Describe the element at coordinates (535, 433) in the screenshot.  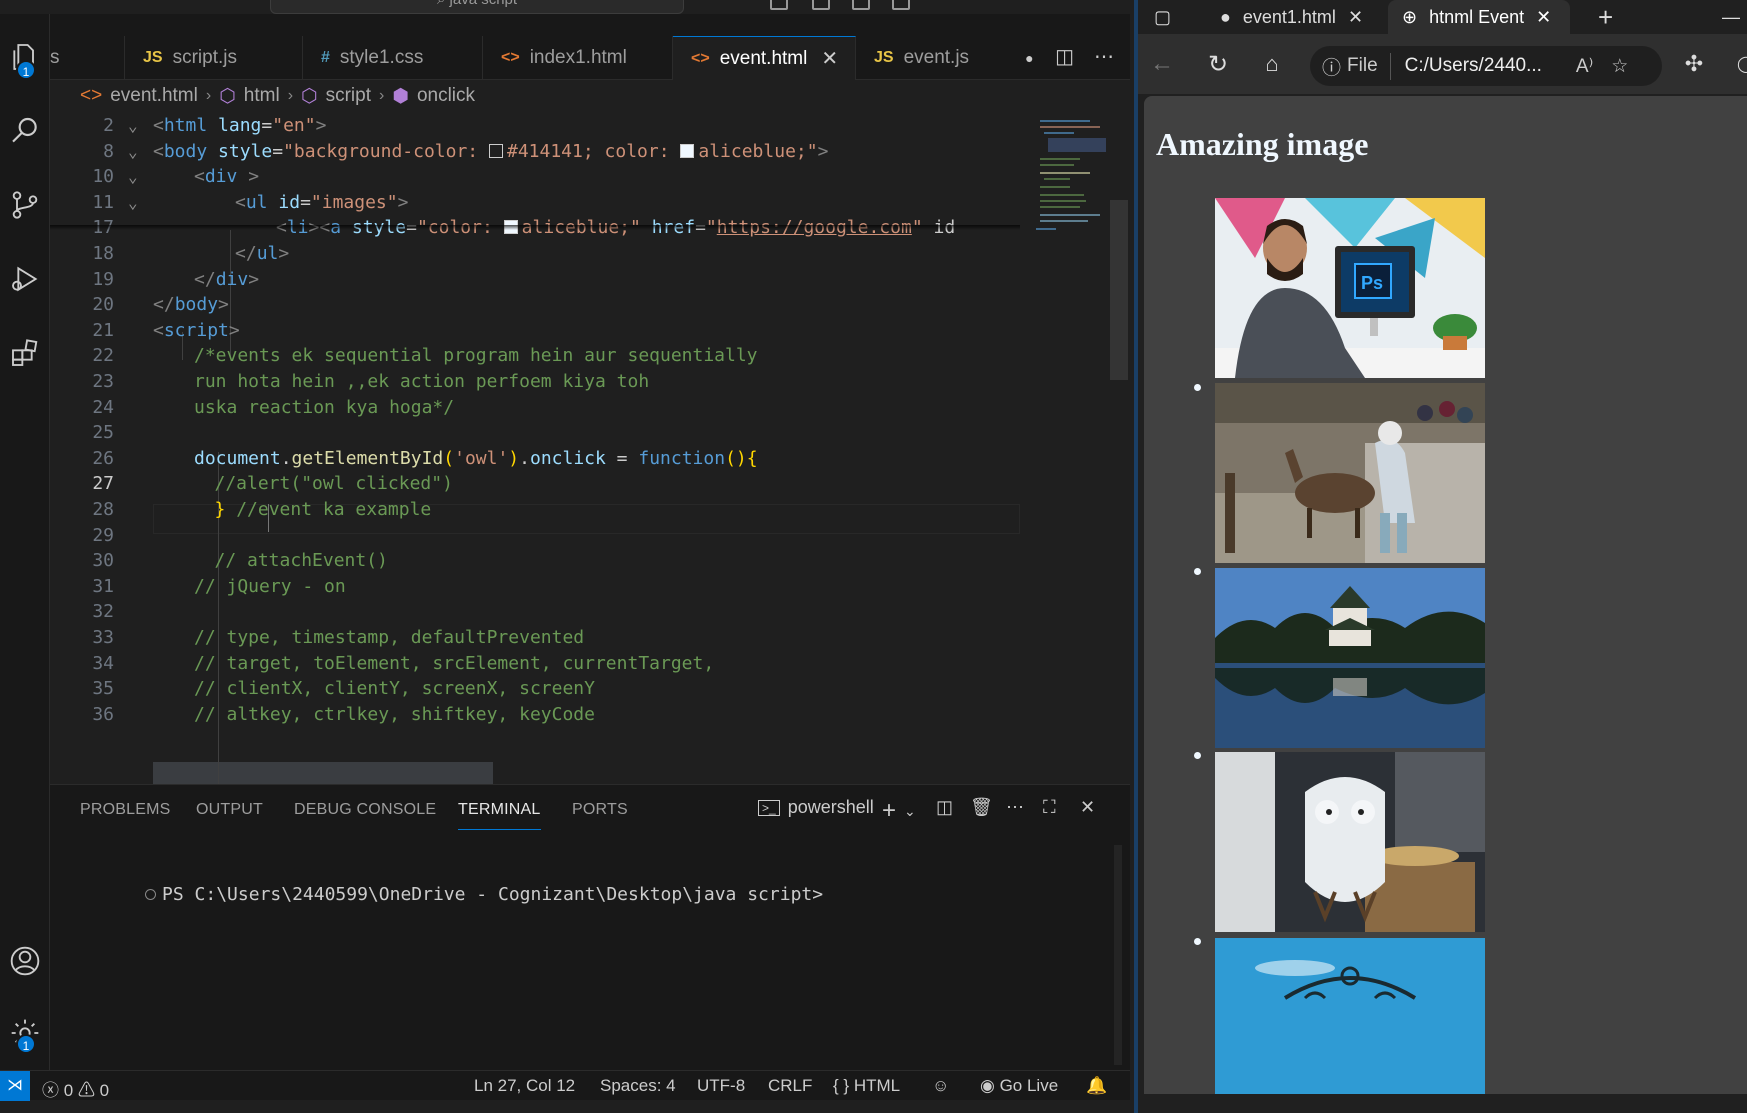
I see `code-line: 25` at that location.